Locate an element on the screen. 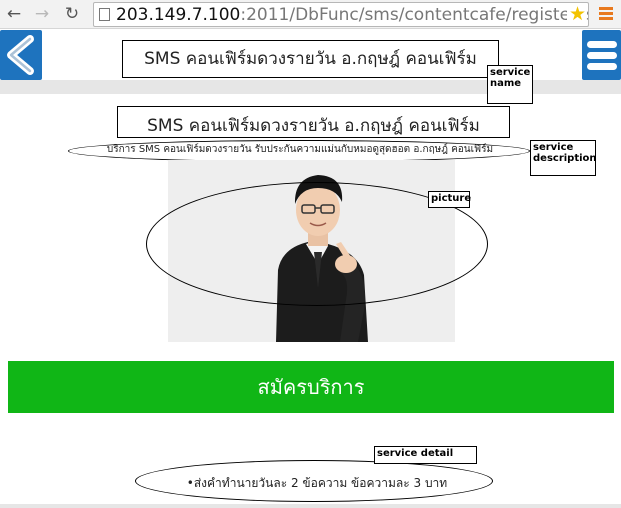 Image resolution: width=621 pixels, height=508 pixels. url-host: 203.149.7.100 is located at coordinates (178, 15).